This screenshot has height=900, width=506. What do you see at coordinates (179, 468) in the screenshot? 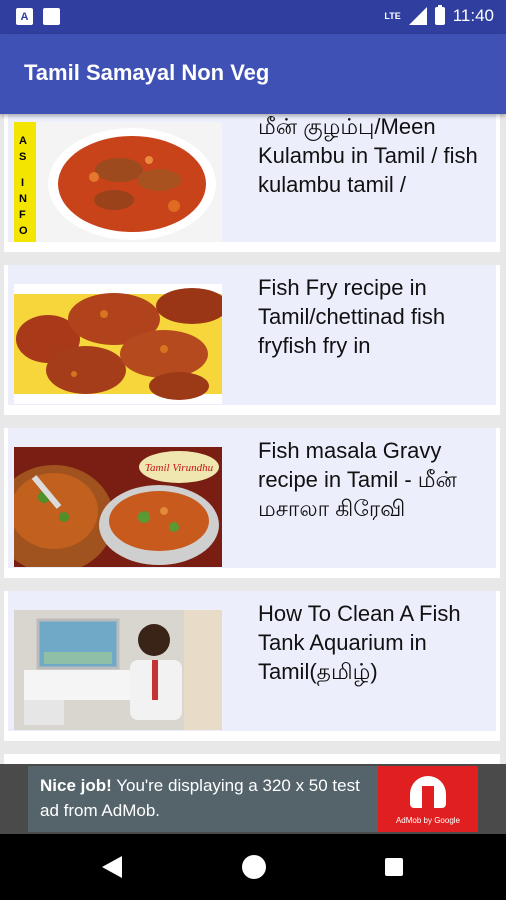
I see `thumb-brand-label: Tamil Virundhu` at bounding box center [179, 468].